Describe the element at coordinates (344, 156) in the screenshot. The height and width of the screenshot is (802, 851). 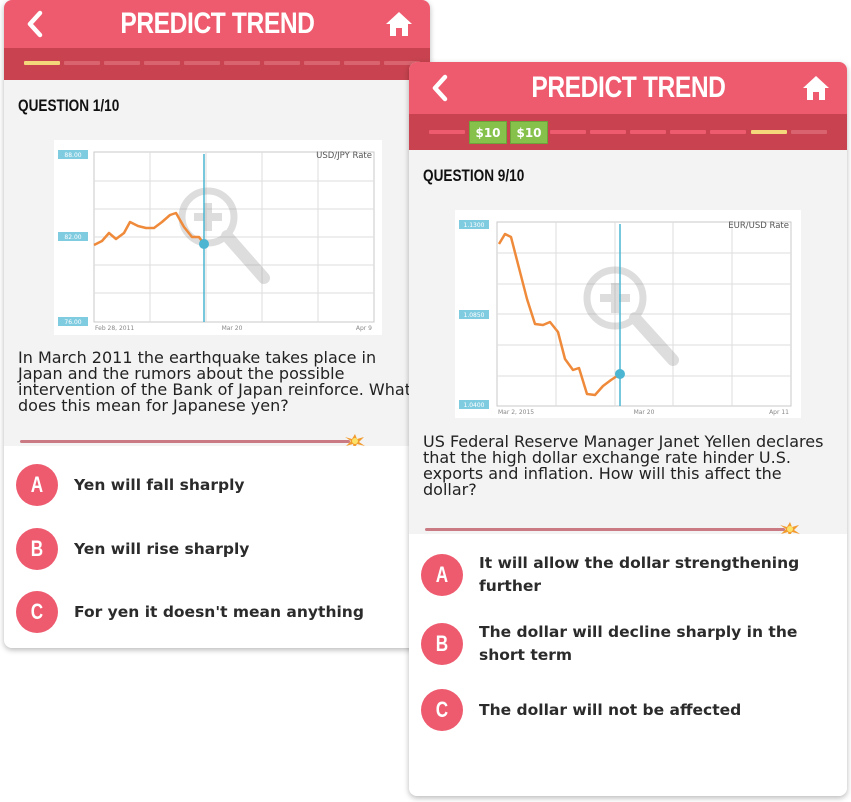
I see `chart-legend: USD/JPY Rate` at that location.